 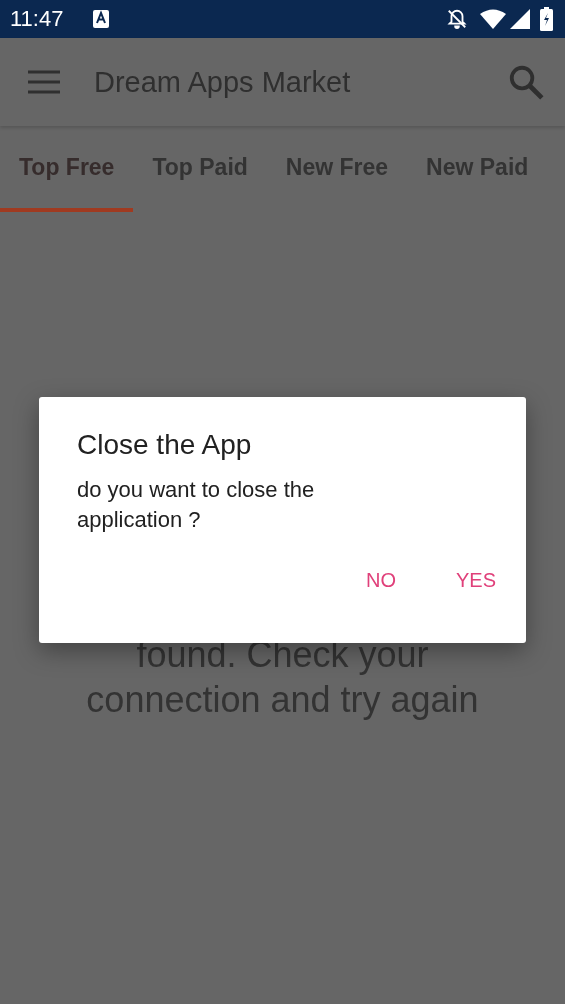 I want to click on tab: Top Free, so click(x=67, y=169).